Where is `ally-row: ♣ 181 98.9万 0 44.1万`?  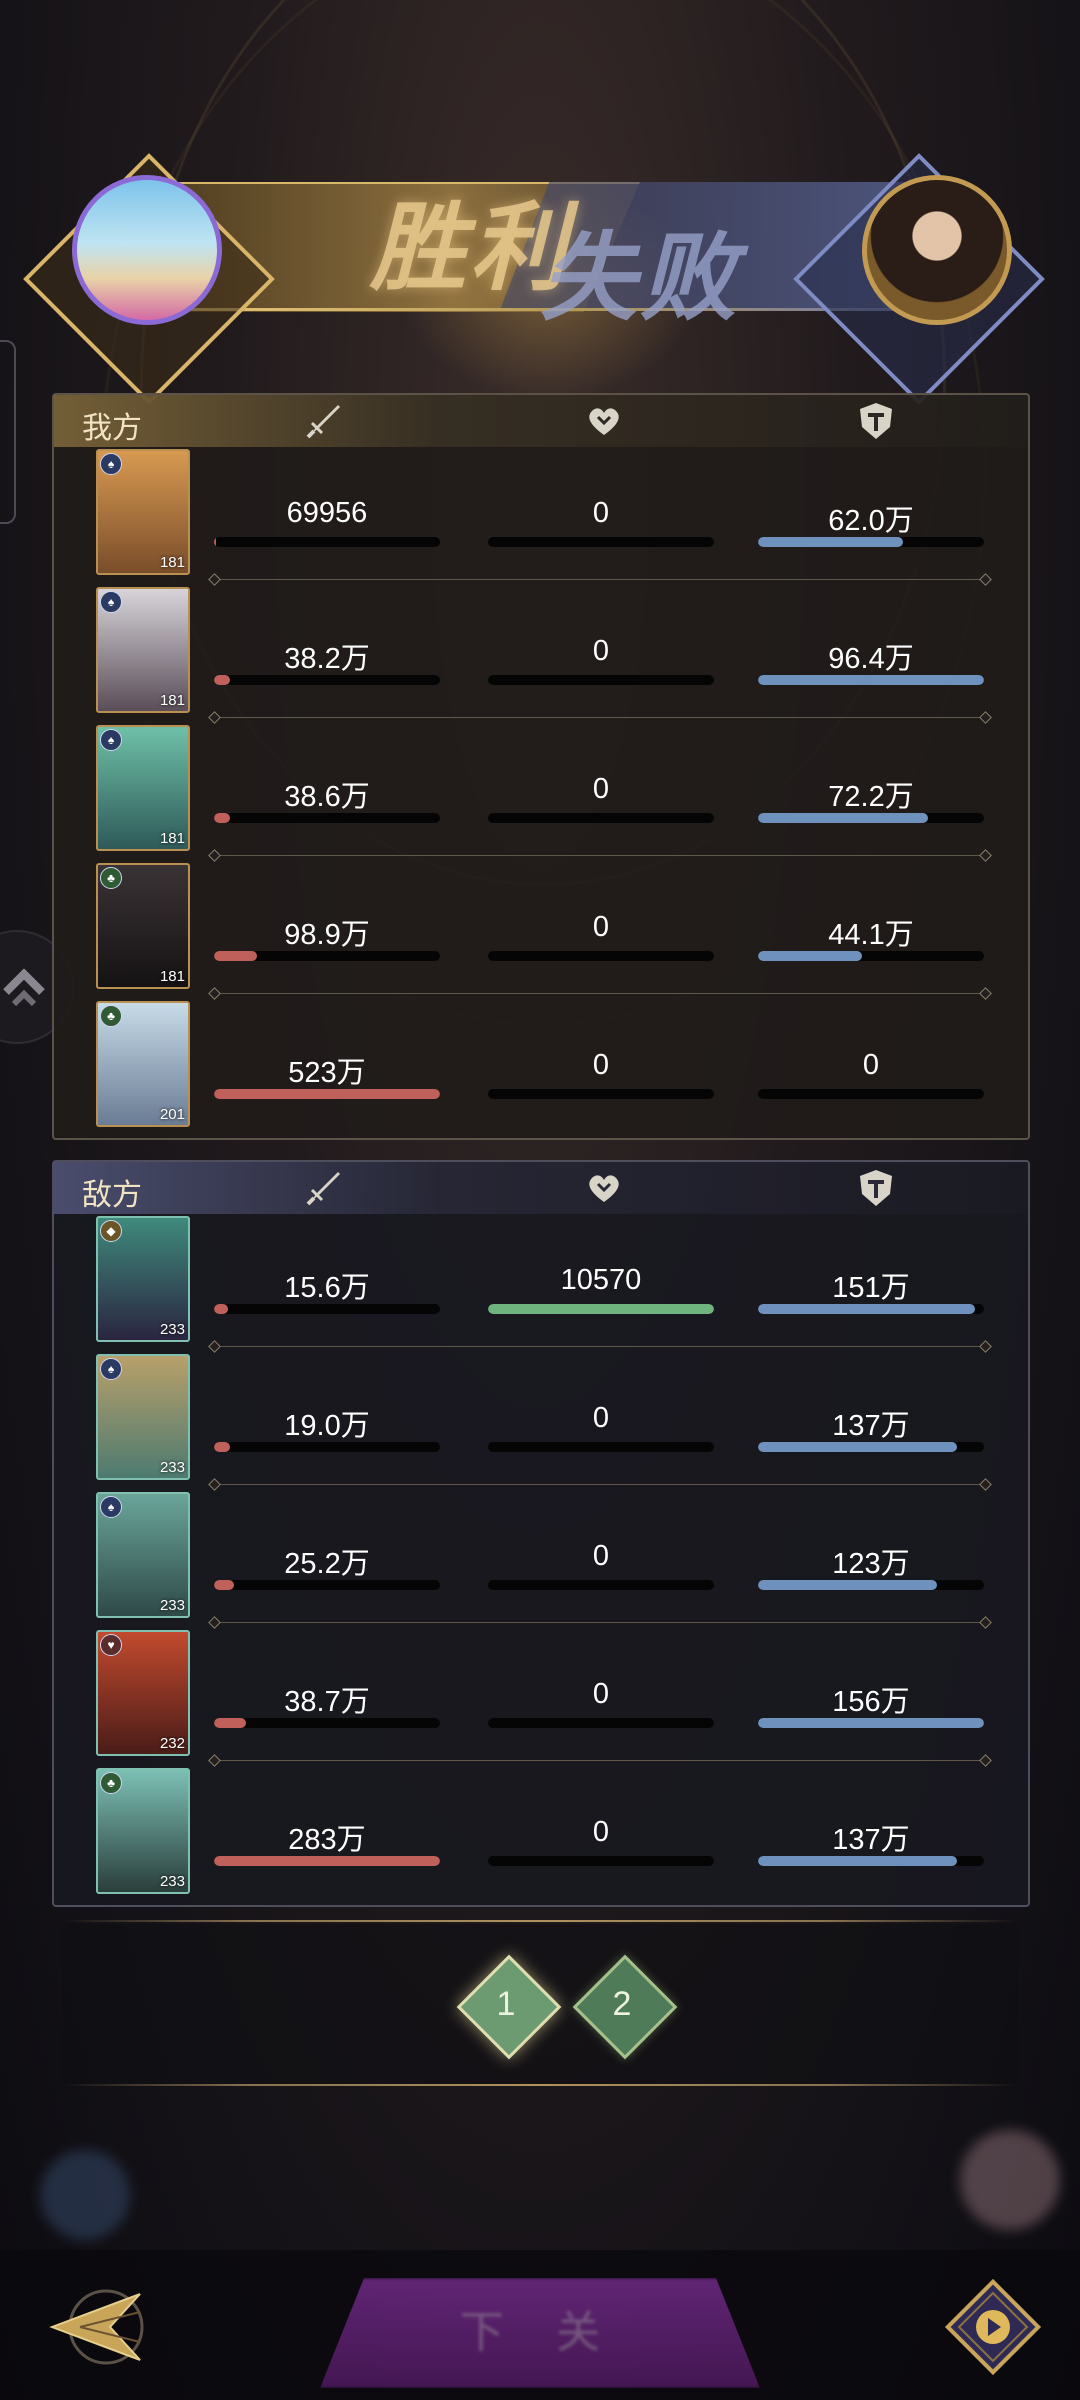
ally-row: ♣ 181 98.9万 0 44.1万 is located at coordinates (541, 932).